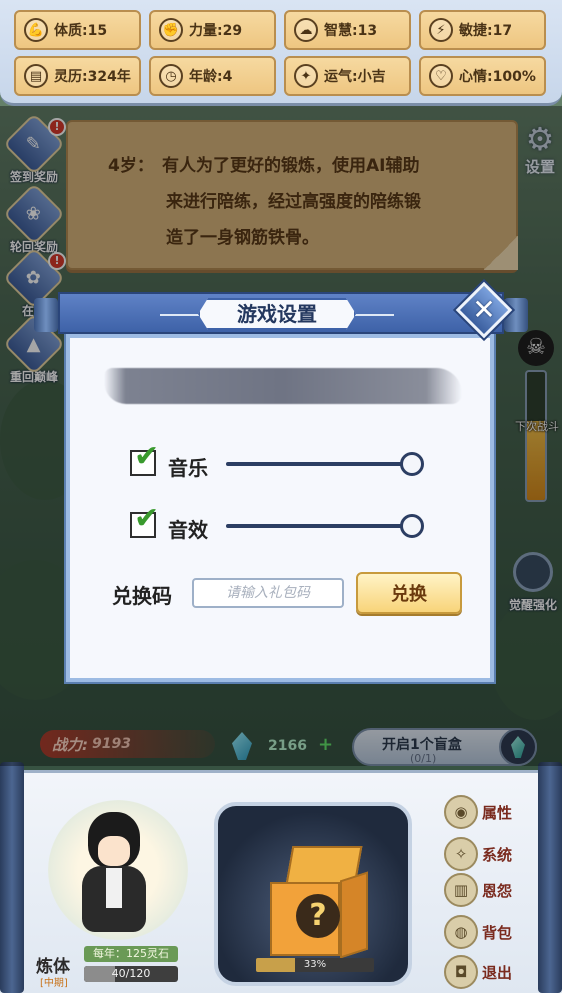  Describe the element at coordinates (319, 526) in the screenshot. I see `sfx-volume-slider` at that location.